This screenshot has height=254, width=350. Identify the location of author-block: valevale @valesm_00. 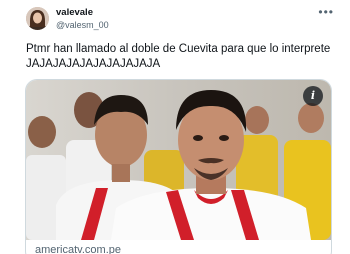
(82, 19).